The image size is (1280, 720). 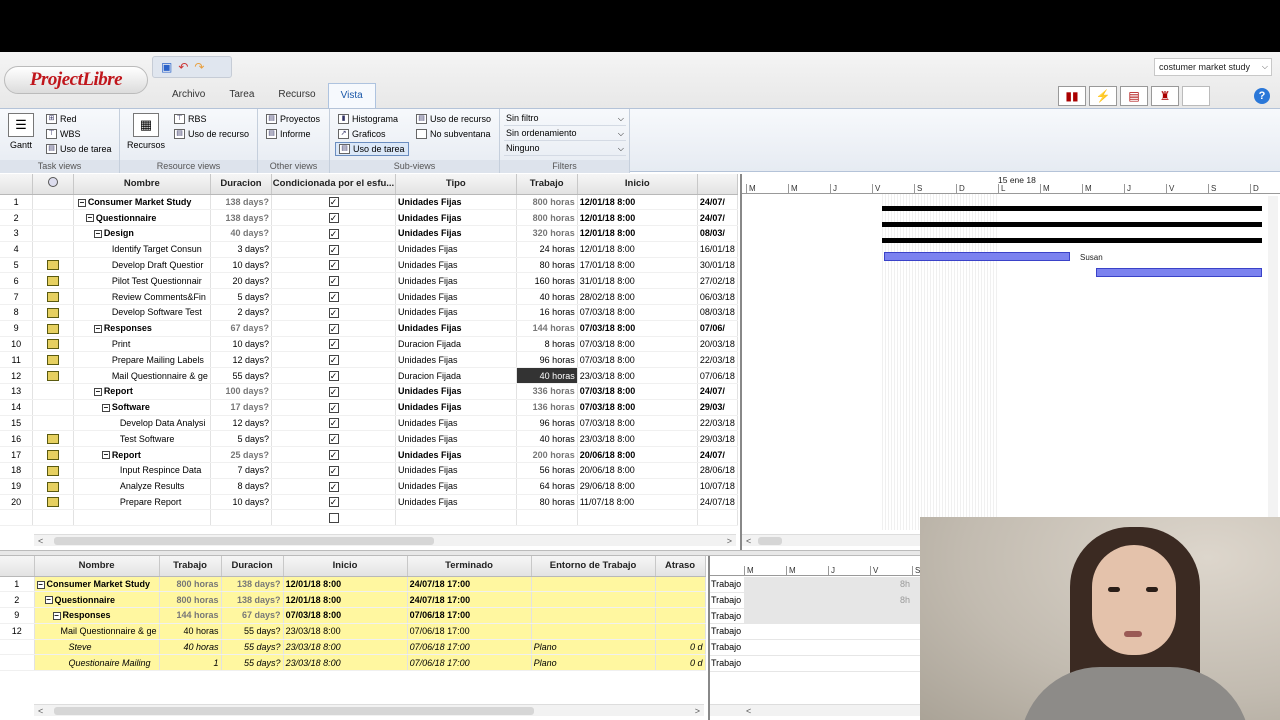 What do you see at coordinates (547, 439) in the screenshot?
I see `work-cell: 40 horas` at bounding box center [547, 439].